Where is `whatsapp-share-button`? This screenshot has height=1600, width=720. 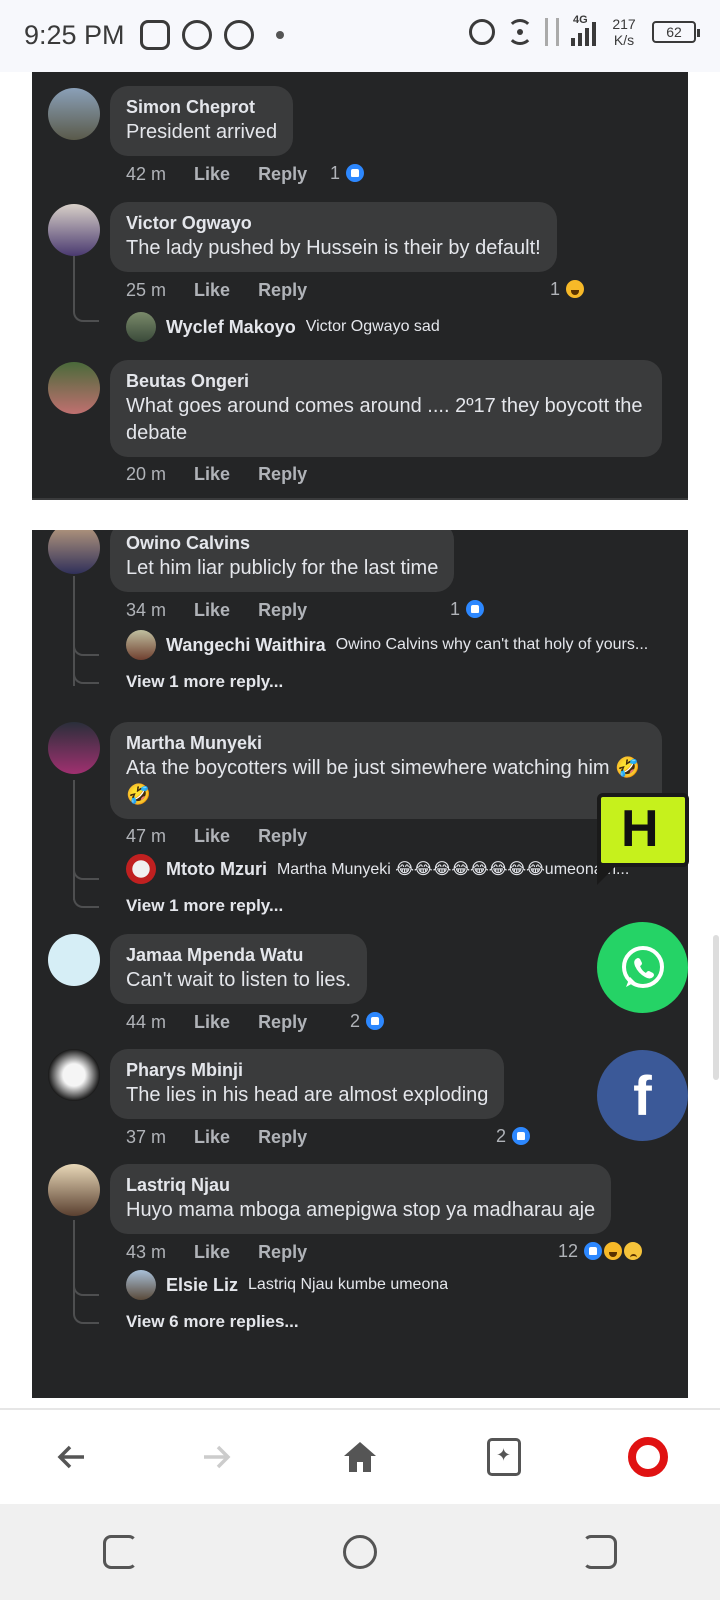
whatsapp-share-button is located at coordinates (642, 967).